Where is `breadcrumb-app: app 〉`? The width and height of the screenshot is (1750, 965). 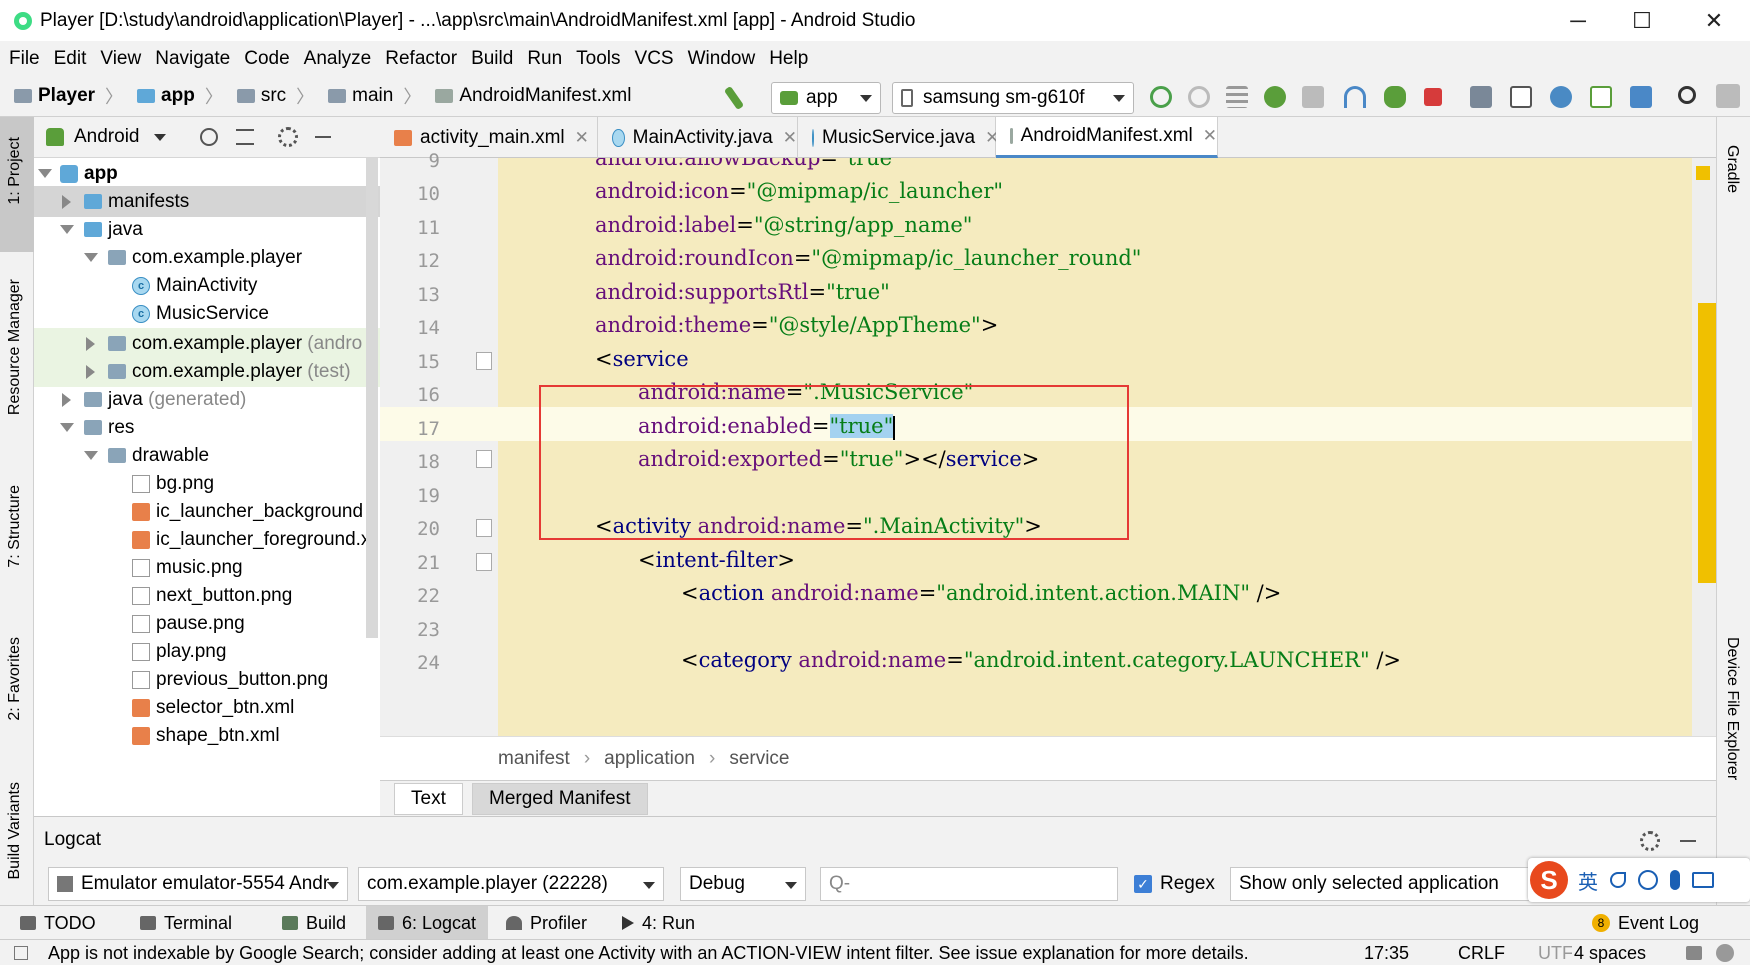
breadcrumb-app: app 〉 is located at coordinates (180, 96).